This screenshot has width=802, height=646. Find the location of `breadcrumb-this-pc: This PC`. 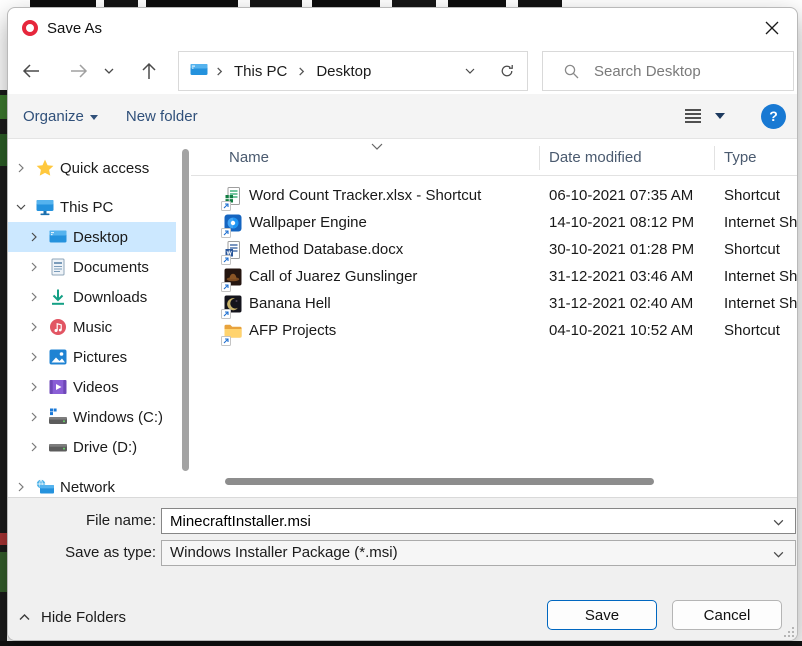

breadcrumb-this-pc: This PC is located at coordinates (260, 71).